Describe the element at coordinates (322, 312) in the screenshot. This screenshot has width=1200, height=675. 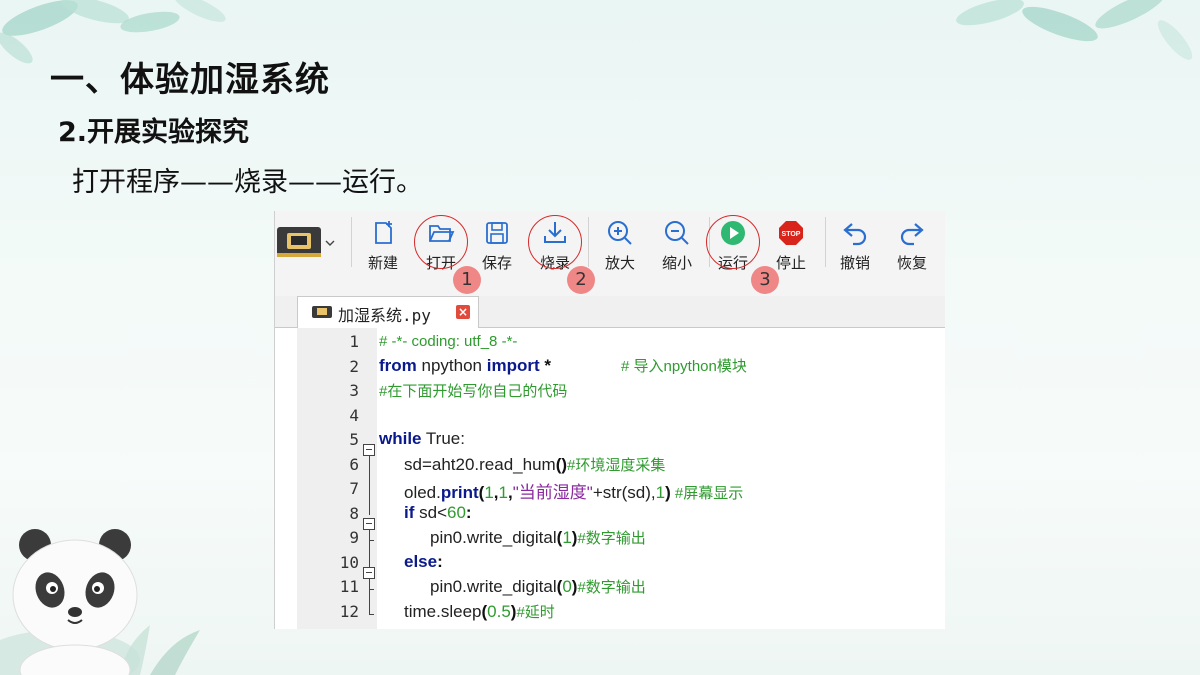
I see `microbit-file-icon` at that location.